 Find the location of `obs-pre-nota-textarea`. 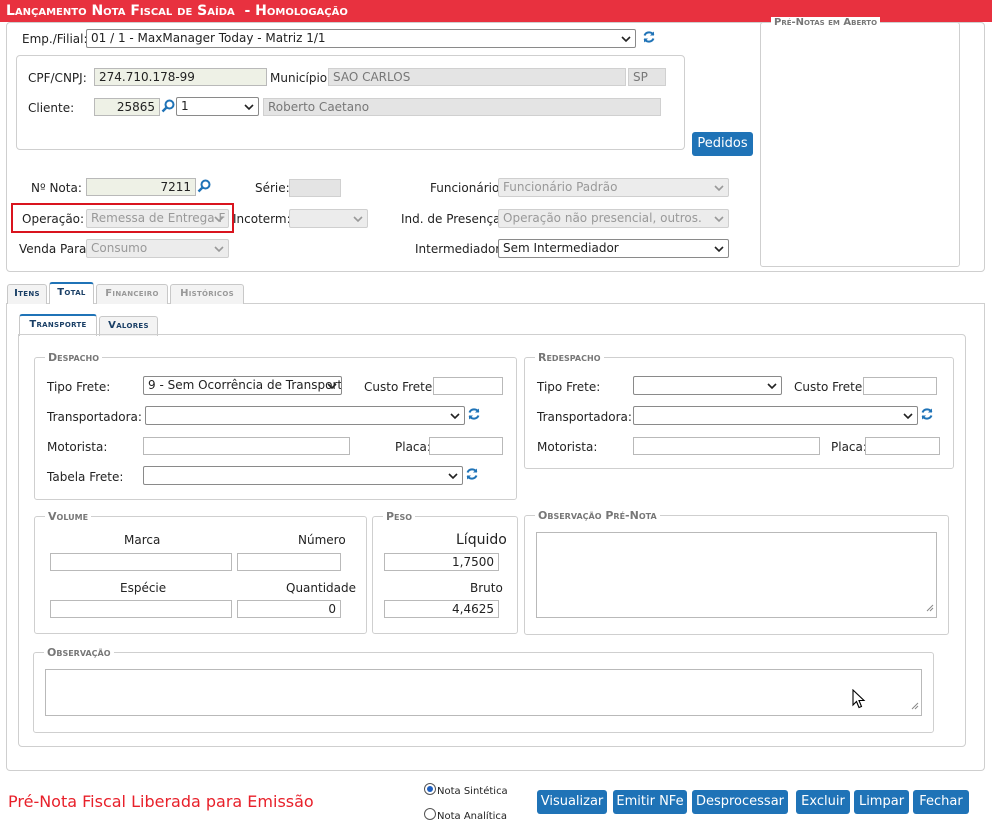

obs-pre-nota-textarea is located at coordinates (736, 575).